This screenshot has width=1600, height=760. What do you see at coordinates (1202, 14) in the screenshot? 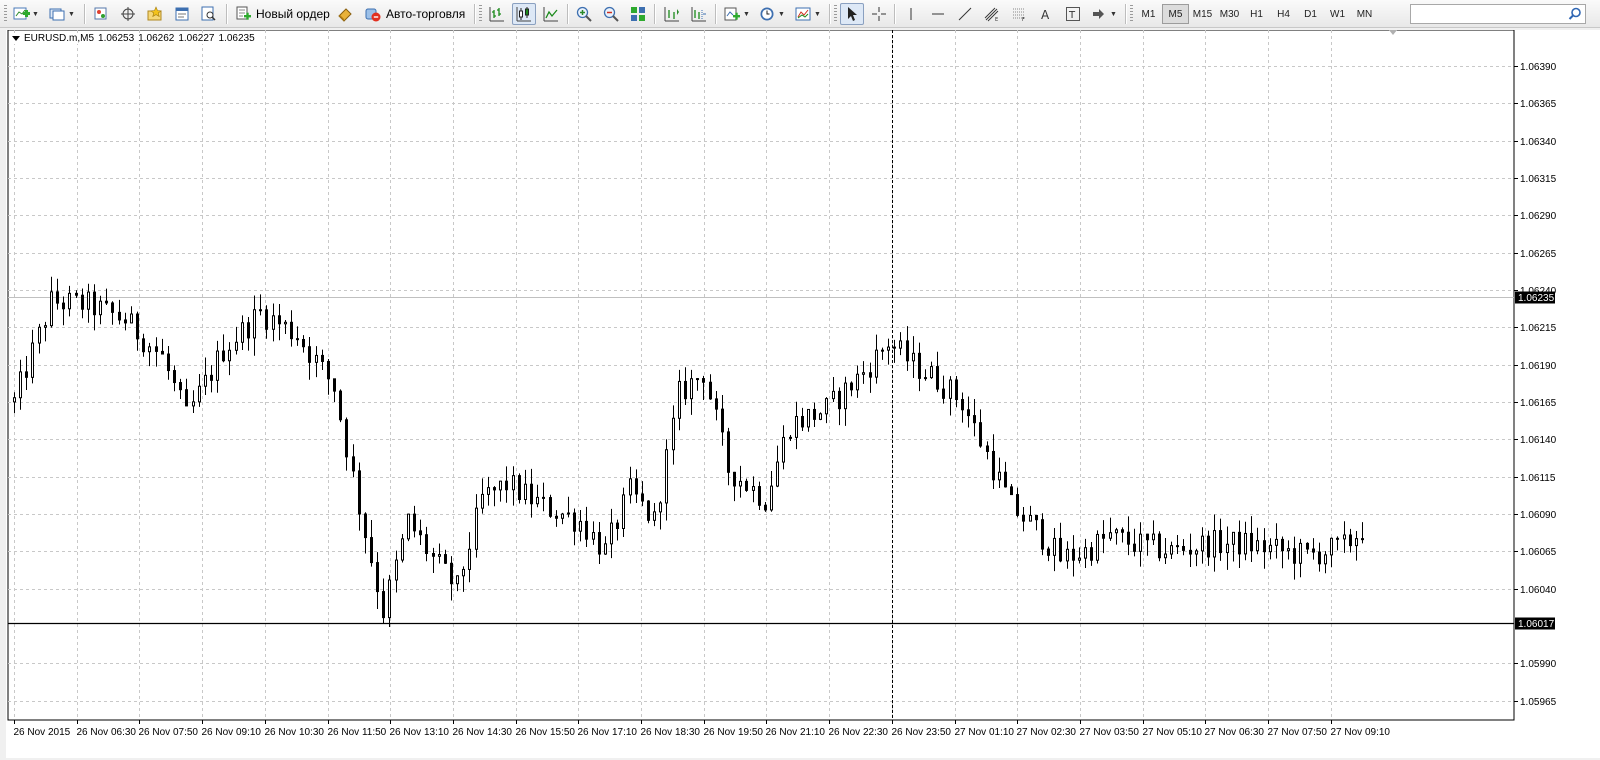
I see `timeframe-m15-button: M15` at bounding box center [1202, 14].